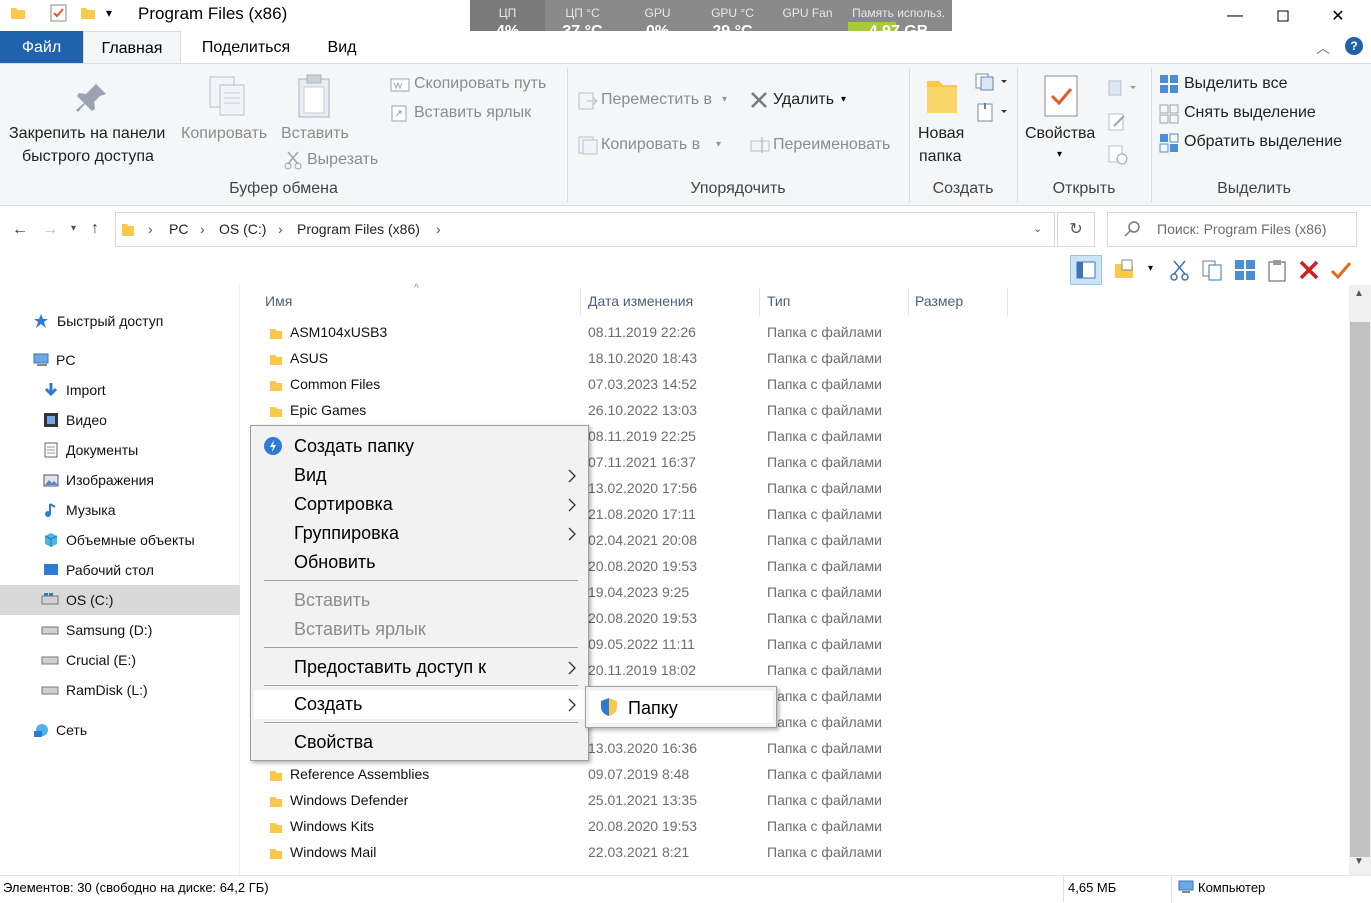  Describe the element at coordinates (178, 229) in the screenshot. I see `breadcrumb-pc: PC` at that location.